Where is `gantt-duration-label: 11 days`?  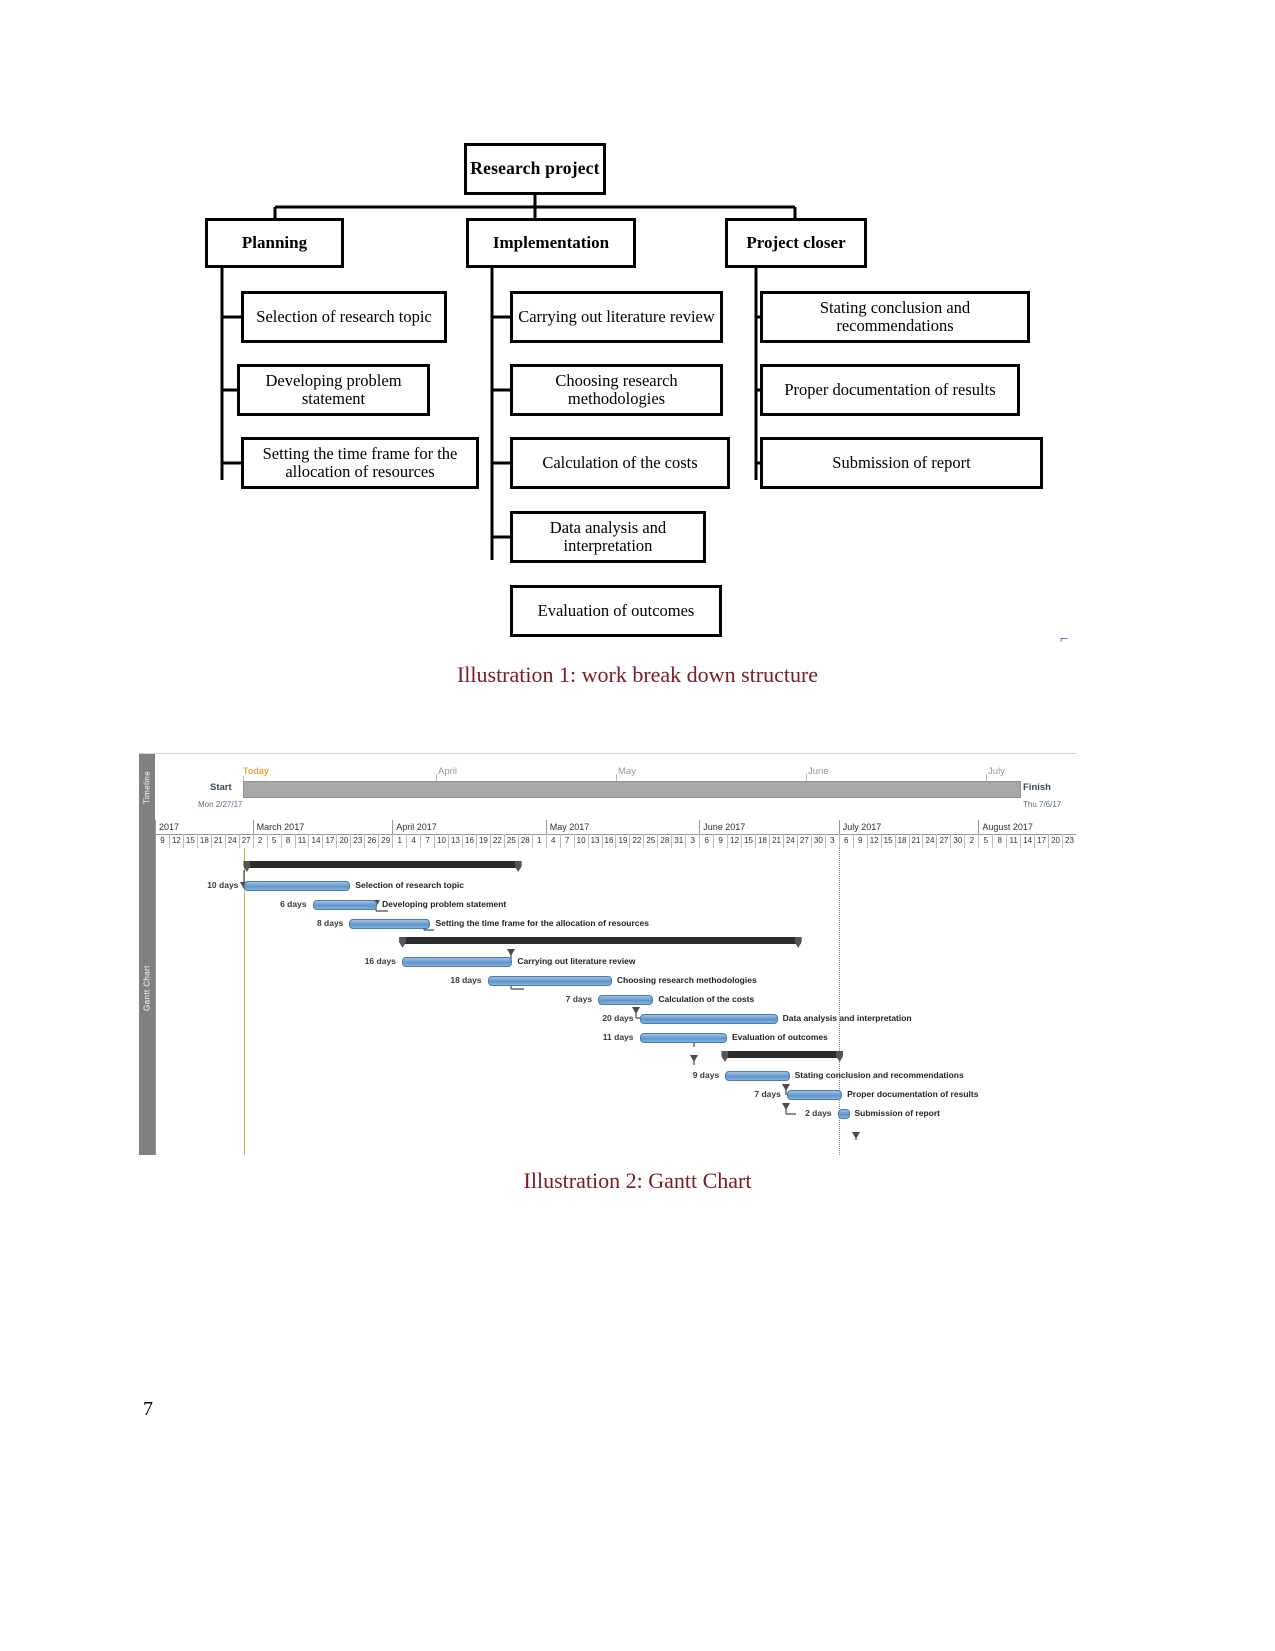
gantt-duration-label: 11 days is located at coordinates (618, 1037).